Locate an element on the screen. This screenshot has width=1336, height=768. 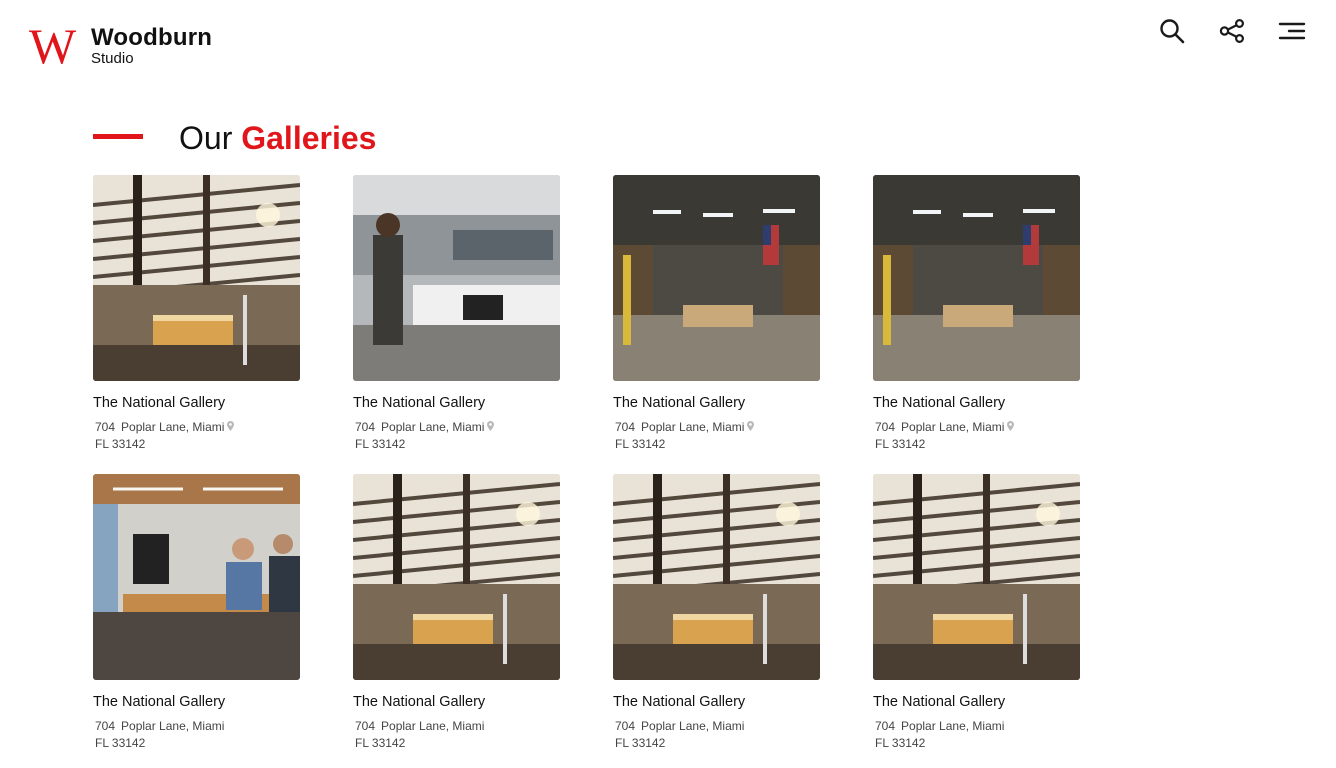
heading-accent-line is located at coordinates (118, 136).